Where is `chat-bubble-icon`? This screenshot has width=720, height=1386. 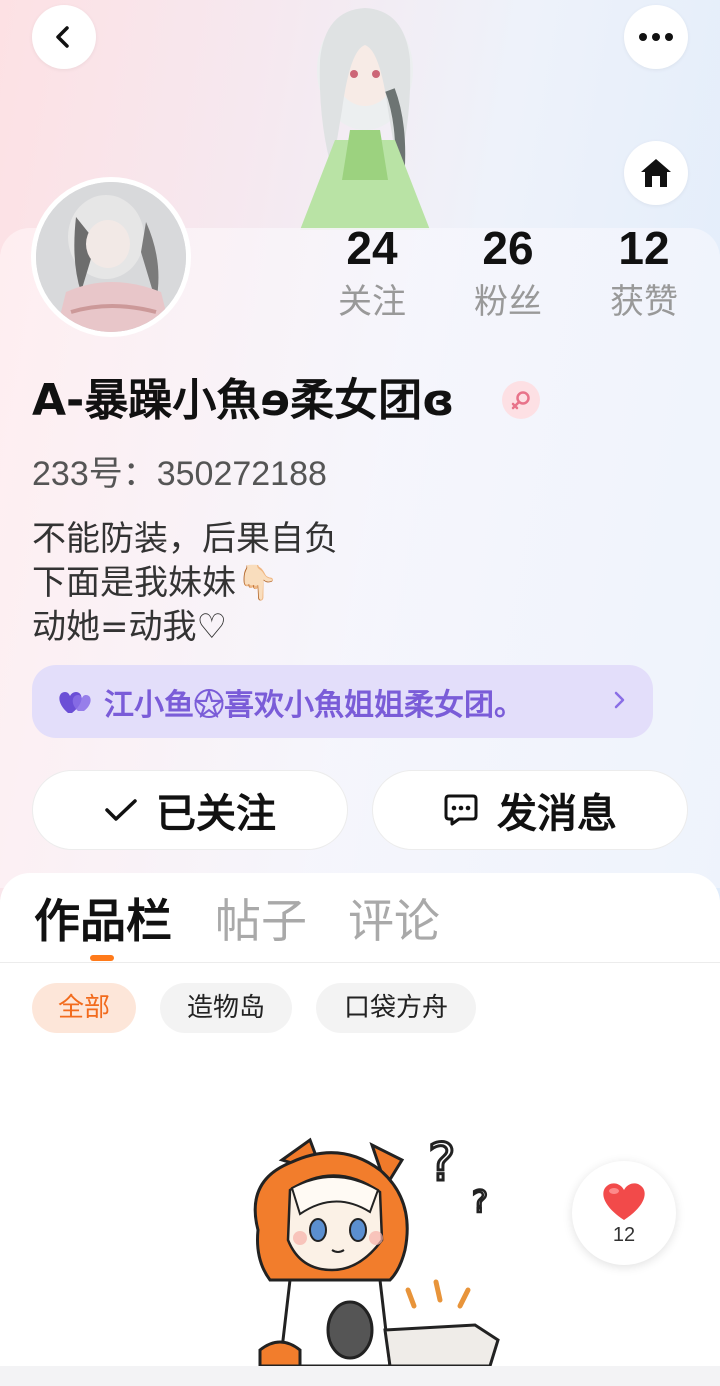
chat-bubble-icon is located at coordinates (461, 810).